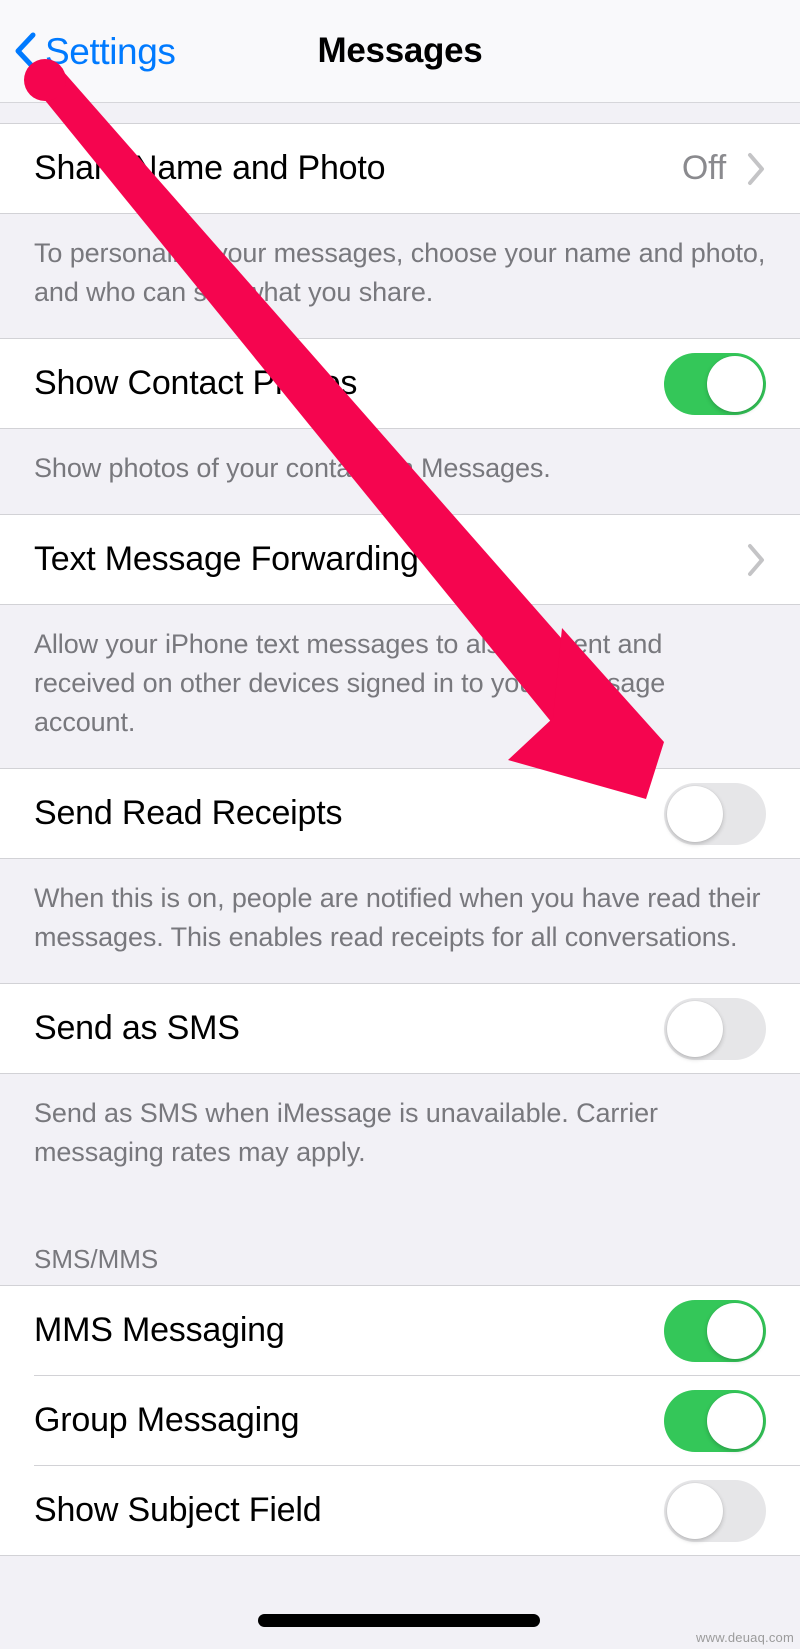  I want to click on page-title: Messages, so click(400, 50).